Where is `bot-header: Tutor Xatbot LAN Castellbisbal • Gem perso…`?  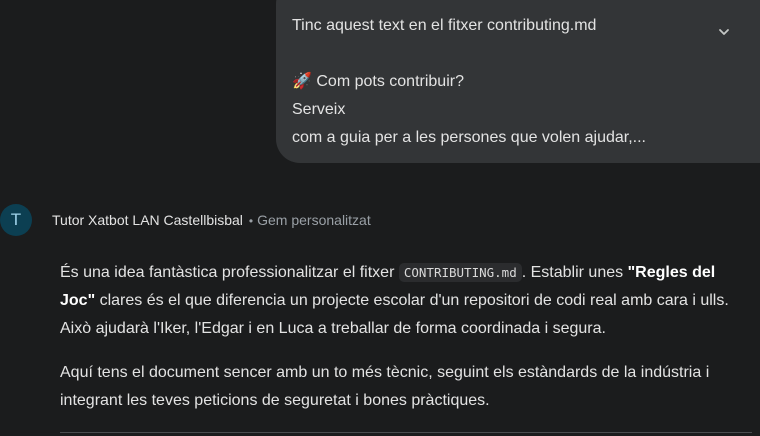 bot-header: Tutor Xatbot LAN Castellbisbal • Gem perso… is located at coordinates (211, 220).